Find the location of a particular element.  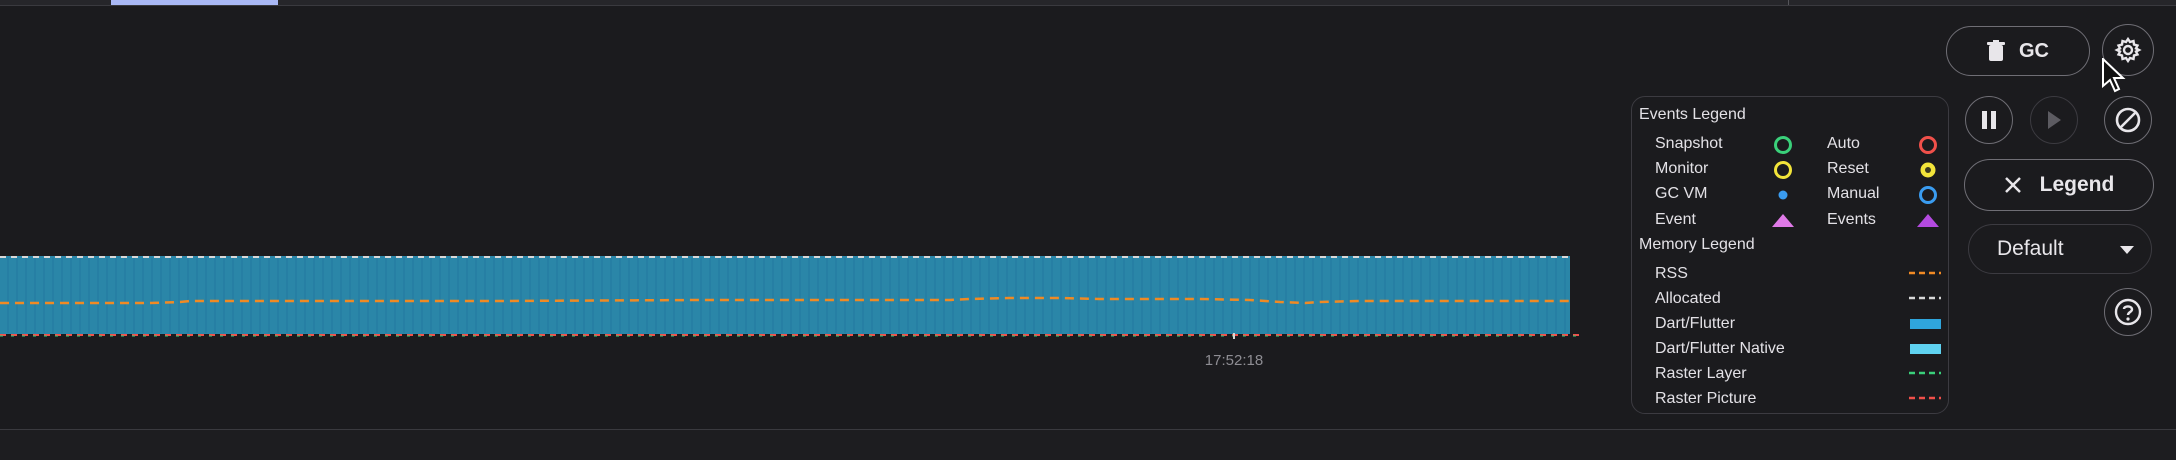

play-icon is located at coordinates (2054, 120).